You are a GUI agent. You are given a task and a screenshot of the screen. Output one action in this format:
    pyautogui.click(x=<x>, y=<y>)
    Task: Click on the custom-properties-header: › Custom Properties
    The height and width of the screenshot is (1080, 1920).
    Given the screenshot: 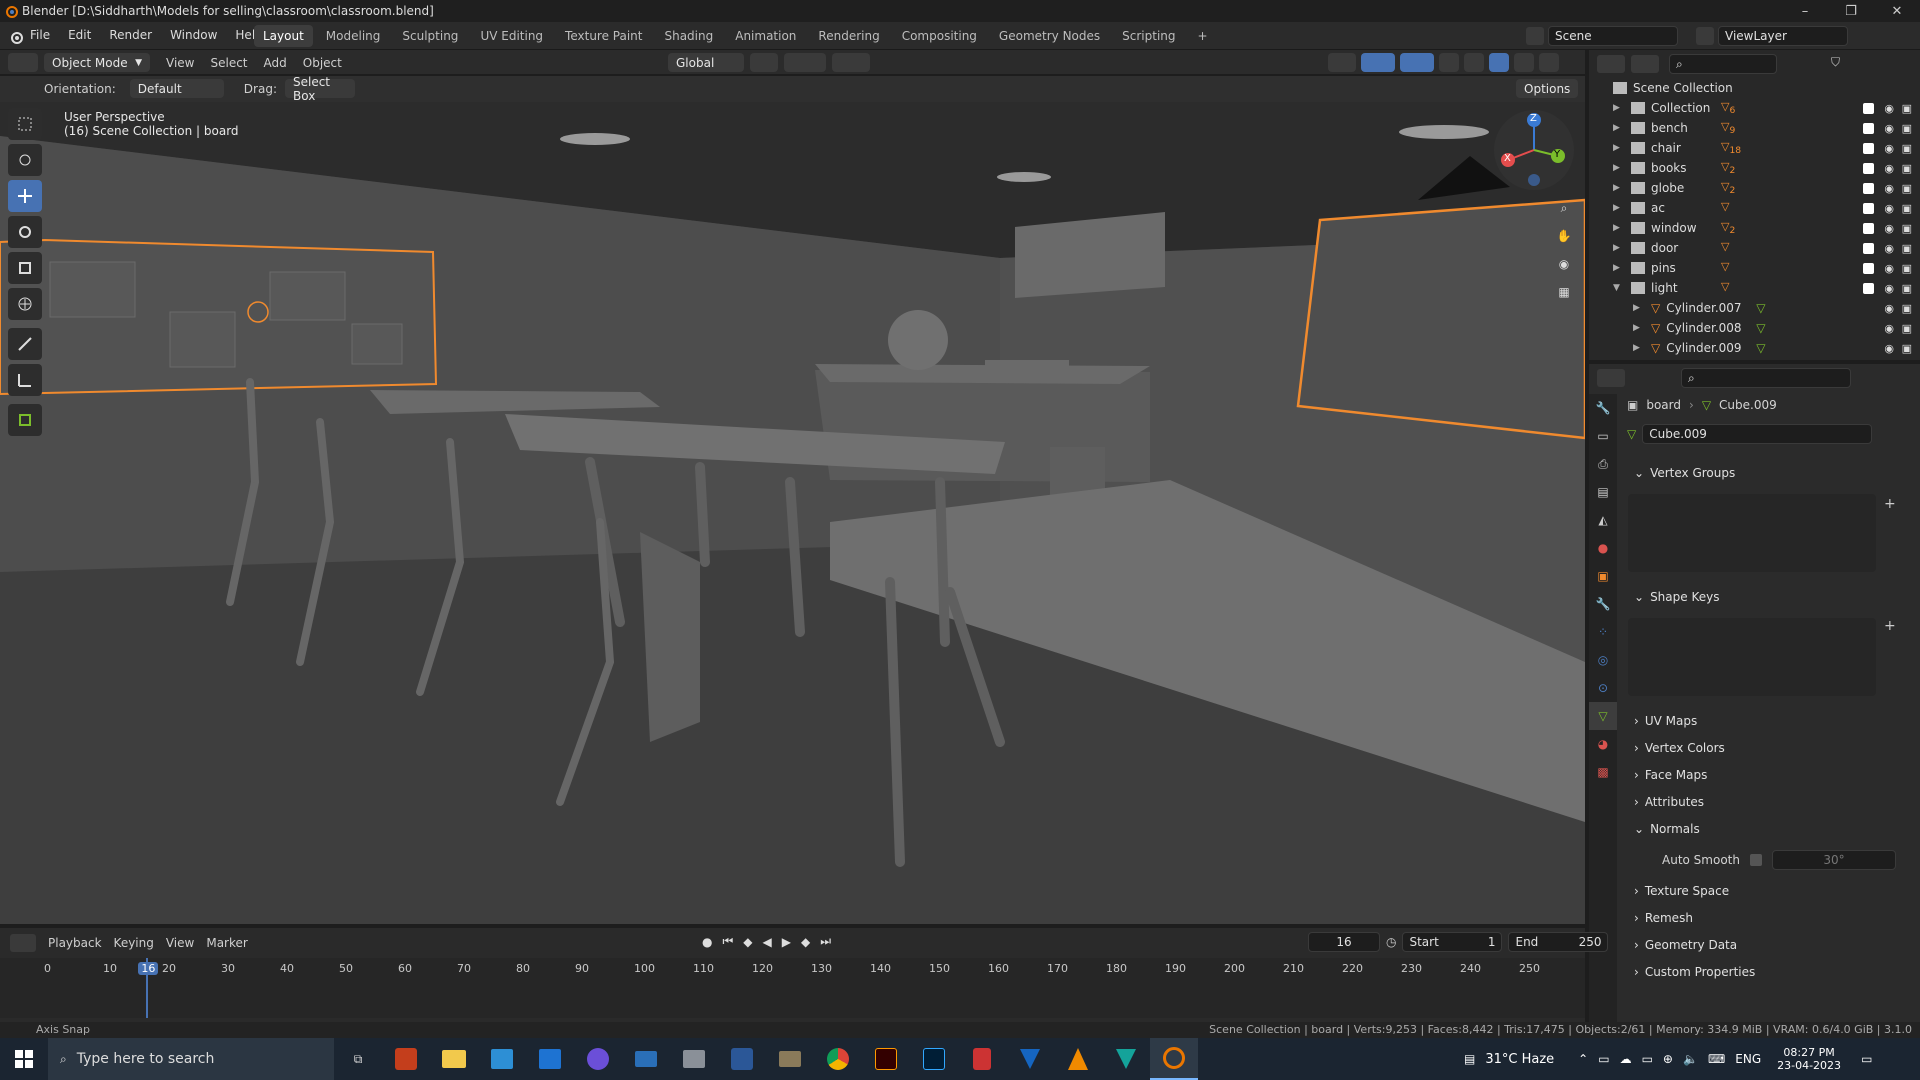 What is the action you would take?
    pyautogui.click(x=1694, y=972)
    